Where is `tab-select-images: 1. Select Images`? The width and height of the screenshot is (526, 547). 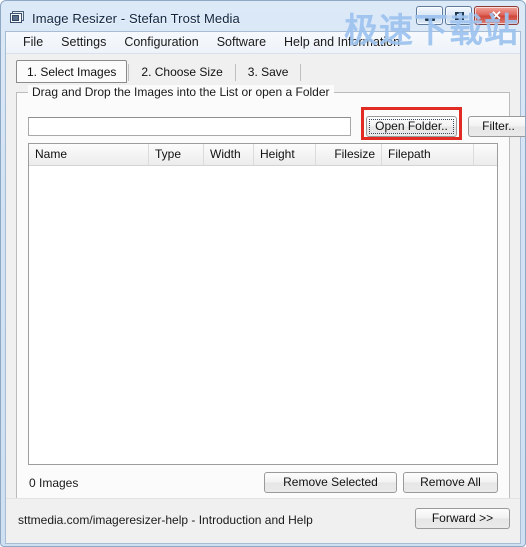
tab-select-images: 1. Select Images is located at coordinates (72, 71).